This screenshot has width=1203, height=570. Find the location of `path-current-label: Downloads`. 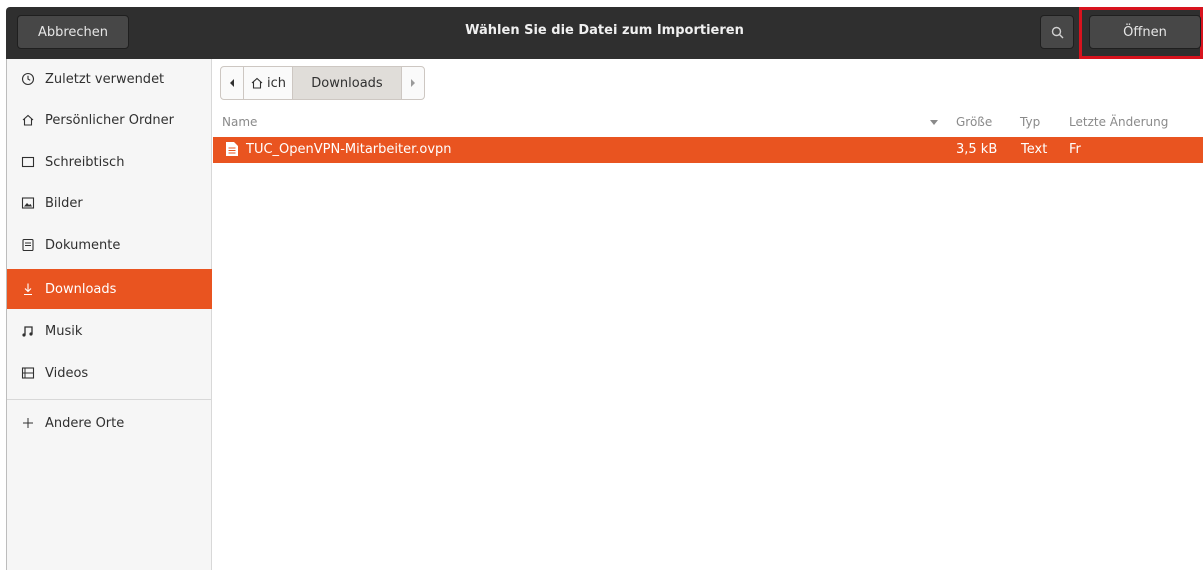

path-current-label: Downloads is located at coordinates (347, 83).